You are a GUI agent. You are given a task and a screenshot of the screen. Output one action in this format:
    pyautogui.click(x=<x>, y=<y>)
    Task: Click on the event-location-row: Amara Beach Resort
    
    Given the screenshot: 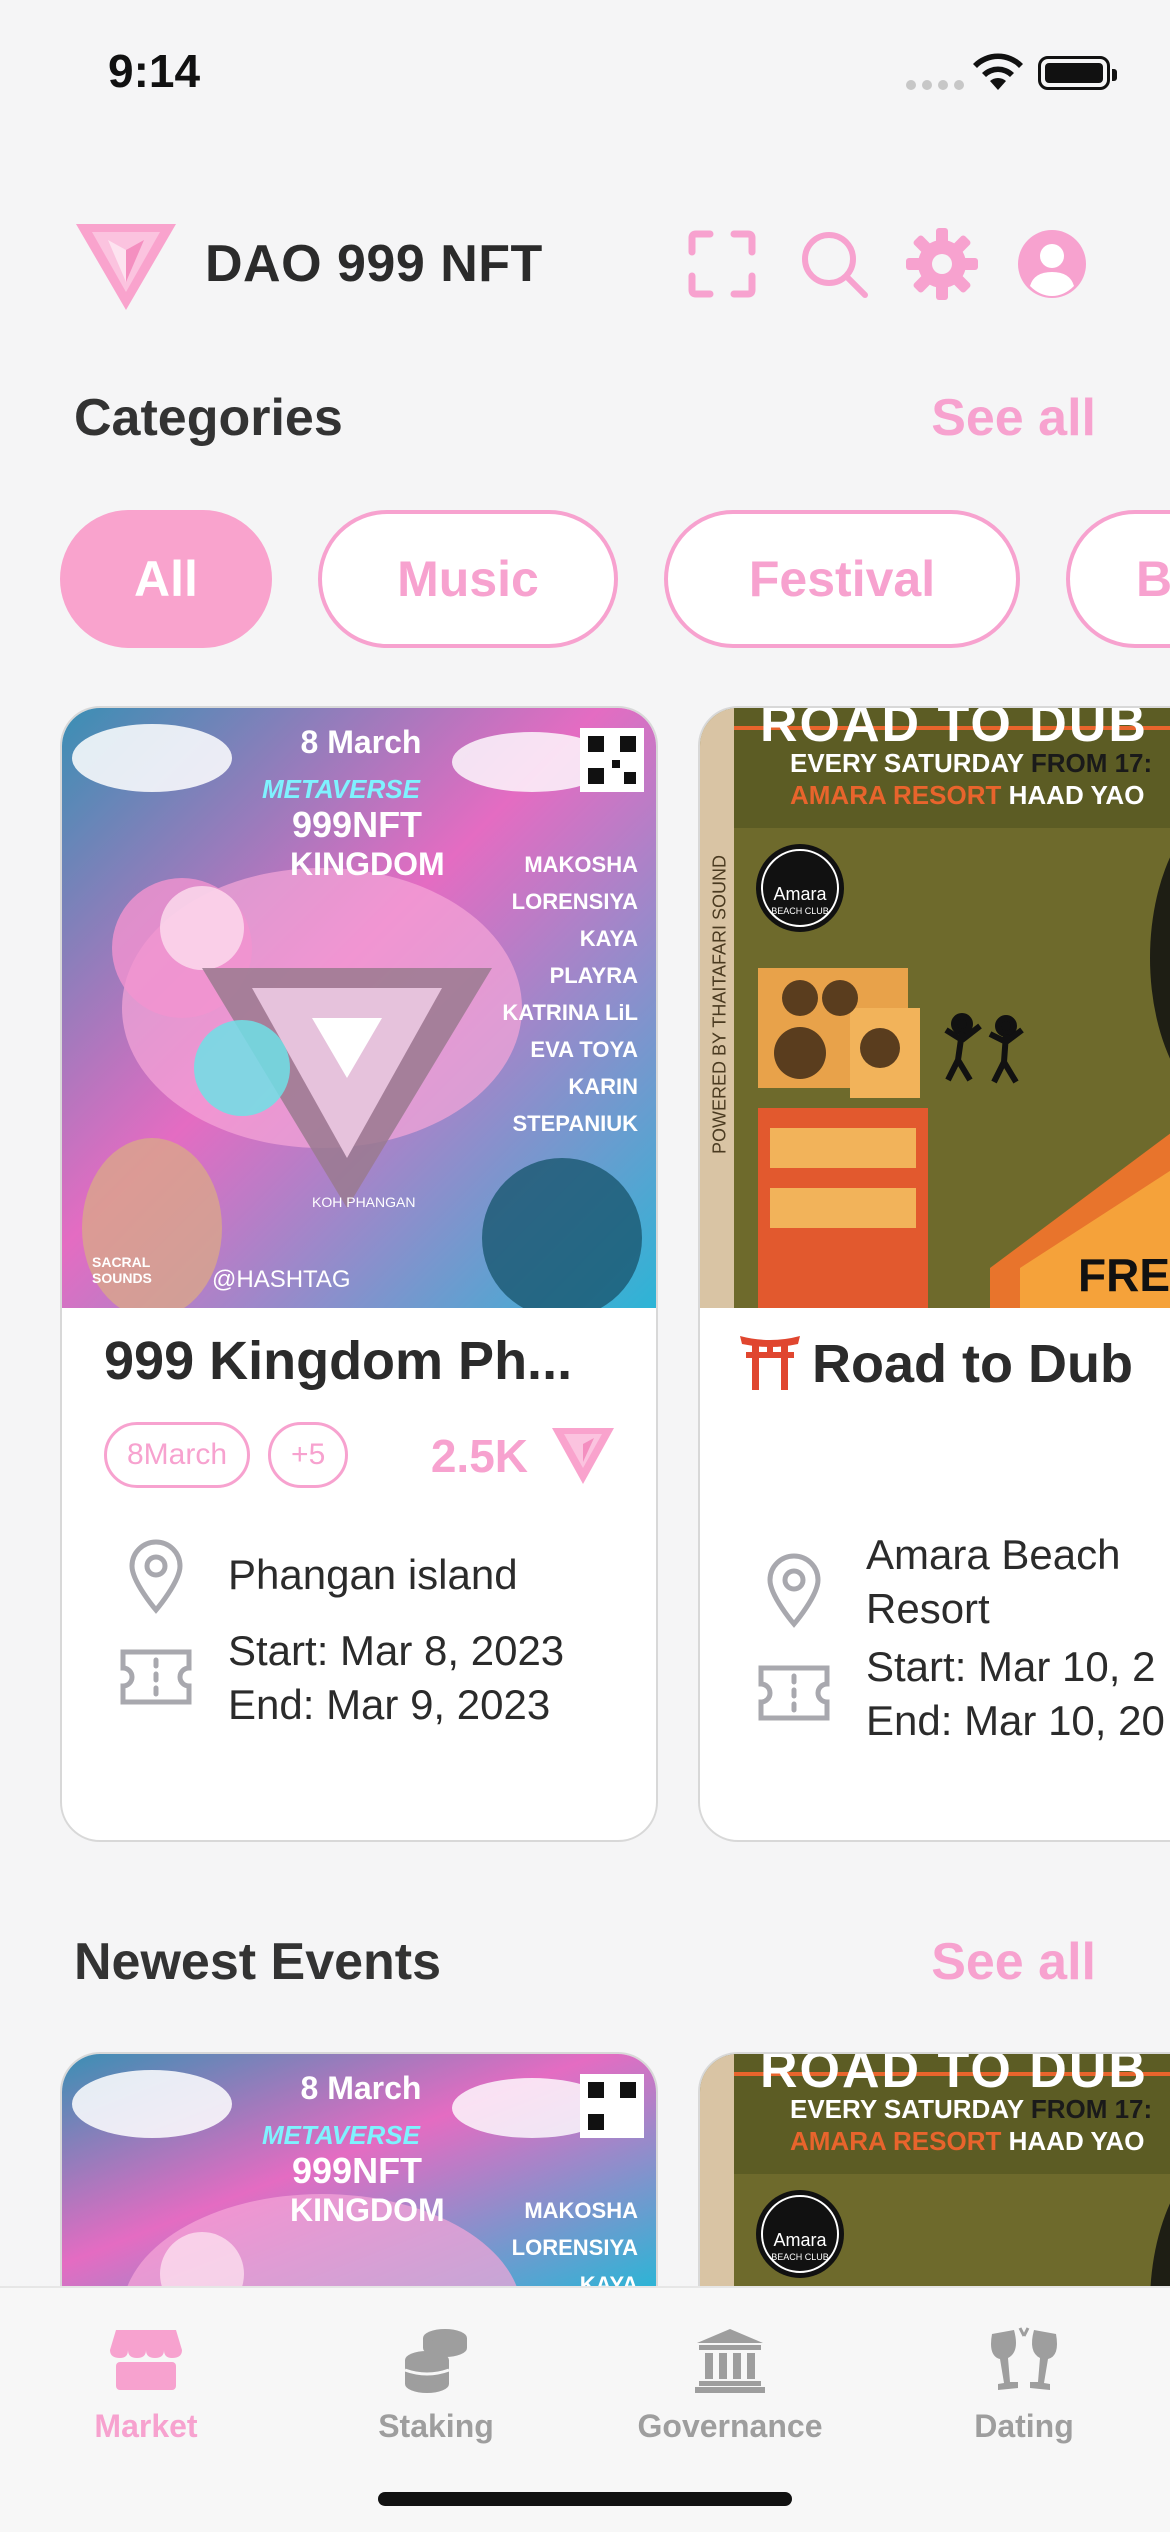 What is the action you would take?
    pyautogui.click(x=935, y=1582)
    